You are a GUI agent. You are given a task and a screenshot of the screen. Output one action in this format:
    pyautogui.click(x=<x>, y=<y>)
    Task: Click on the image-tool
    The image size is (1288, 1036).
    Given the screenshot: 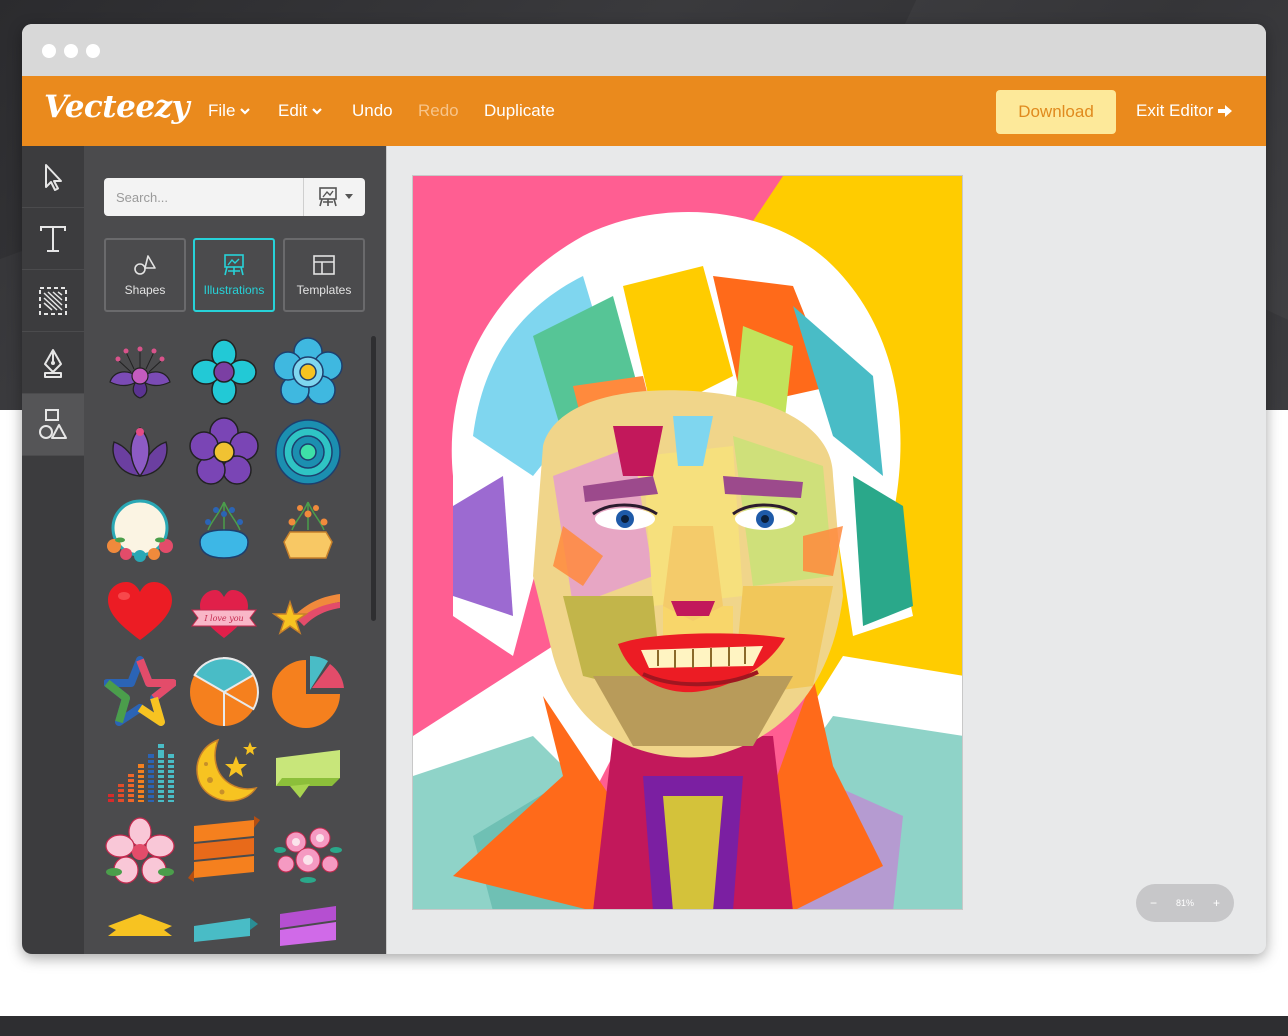 What is the action you would take?
    pyautogui.click(x=53, y=301)
    